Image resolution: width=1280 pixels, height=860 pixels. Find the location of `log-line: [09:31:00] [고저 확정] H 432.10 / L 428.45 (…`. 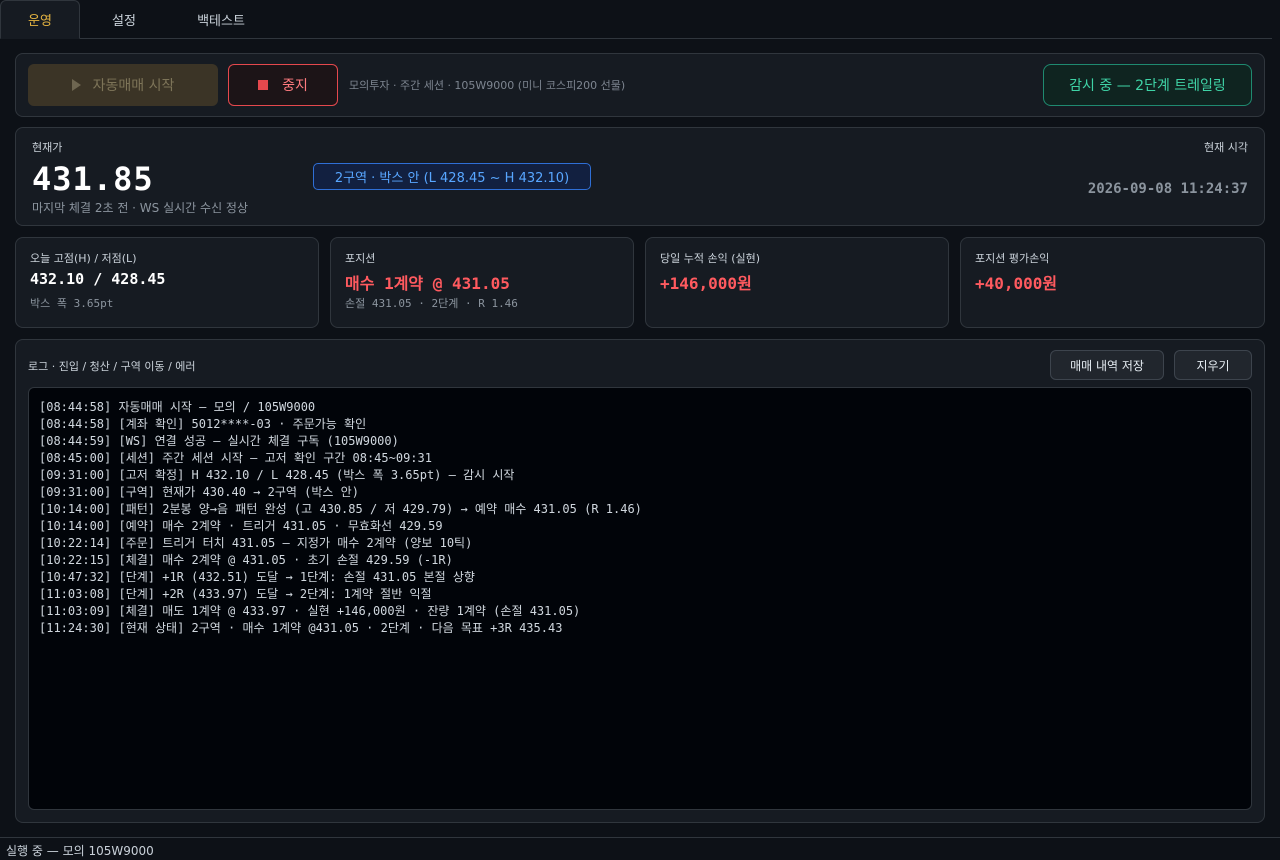

log-line: [09:31:00] [고저 확정] H 432.10 / L 428.45 (… is located at coordinates (277, 475).